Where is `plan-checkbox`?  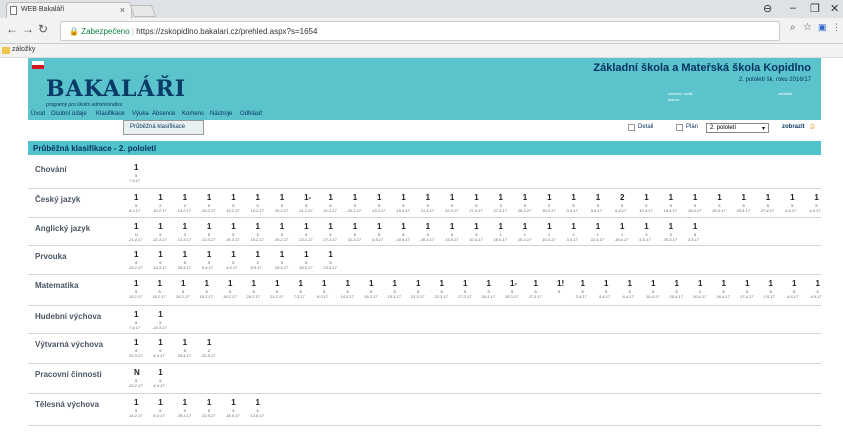 plan-checkbox is located at coordinates (679, 127).